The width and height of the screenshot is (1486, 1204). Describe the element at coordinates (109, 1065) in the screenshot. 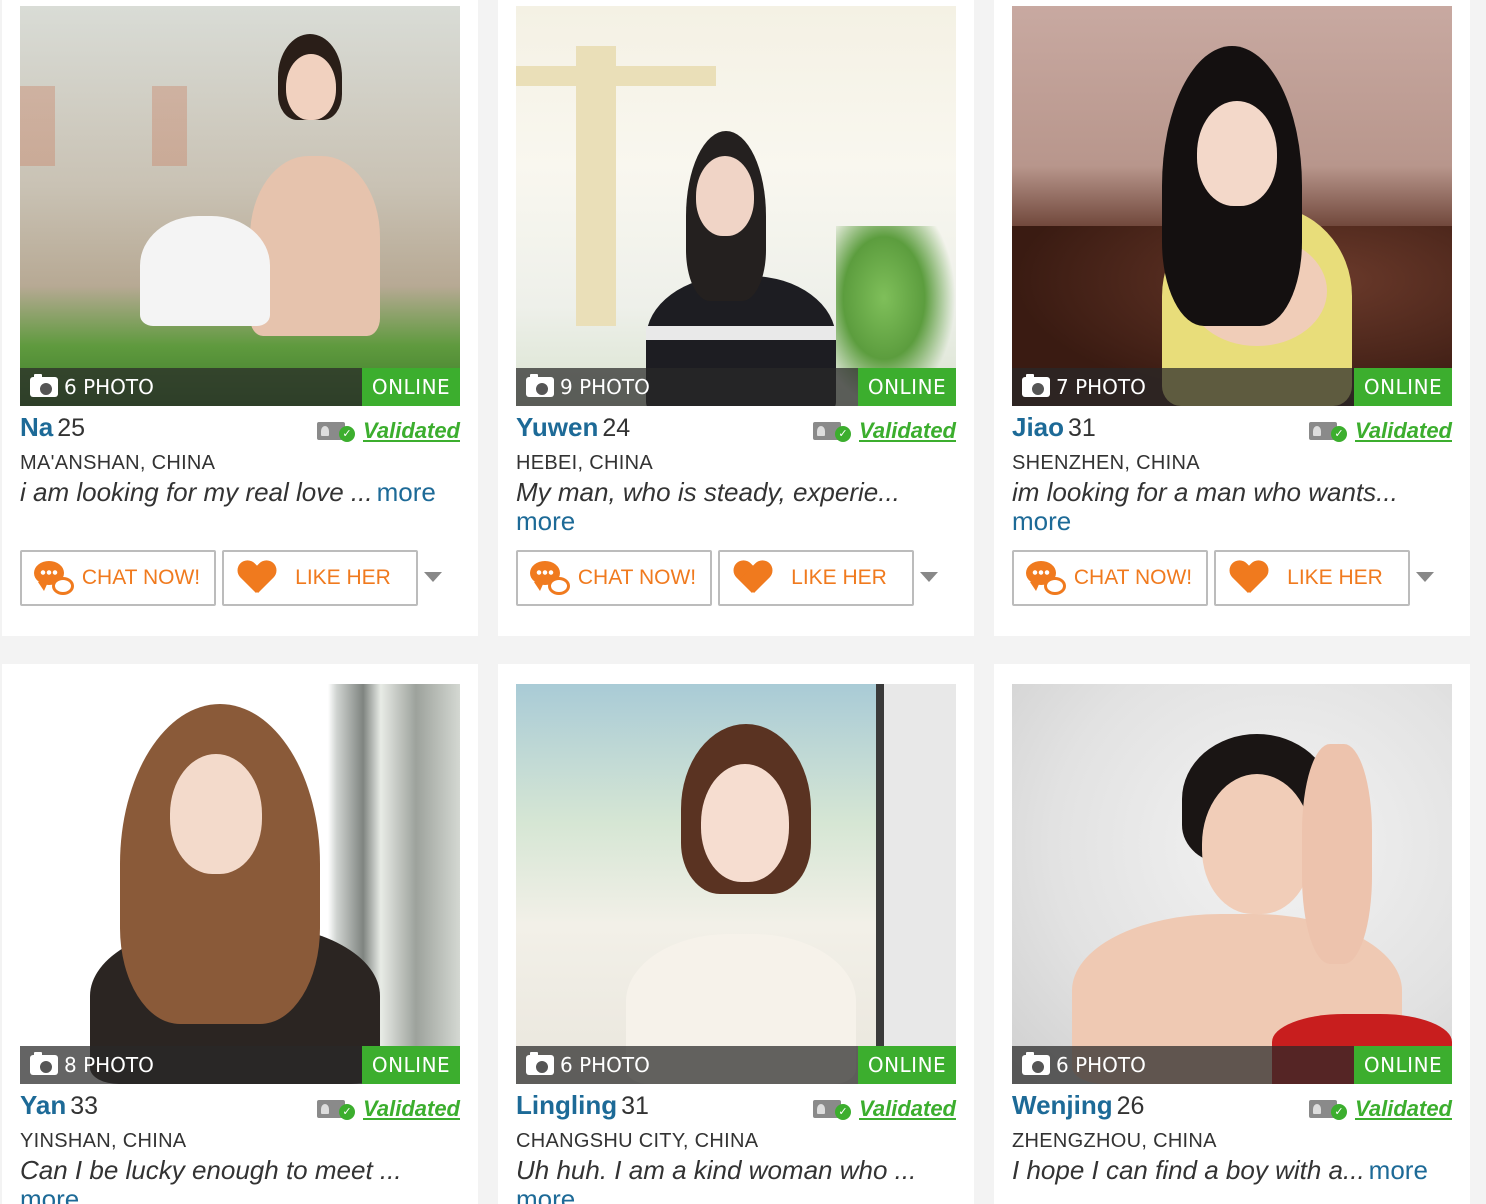

I see `photo-count-label: 8 PHOTO` at that location.